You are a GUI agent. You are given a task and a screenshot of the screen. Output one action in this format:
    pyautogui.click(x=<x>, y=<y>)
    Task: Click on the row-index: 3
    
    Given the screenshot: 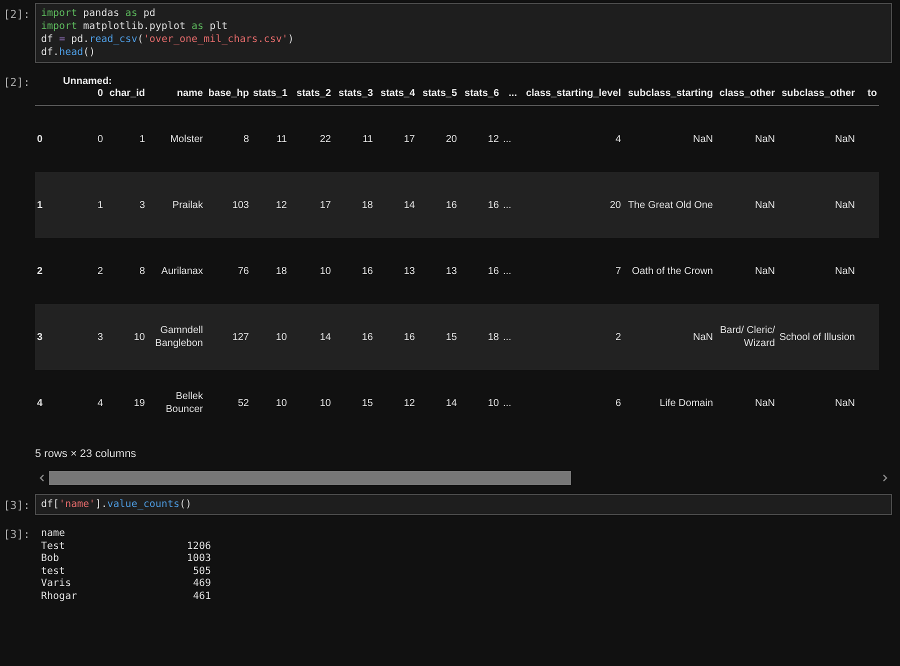 What is the action you would take?
    pyautogui.click(x=40, y=337)
    